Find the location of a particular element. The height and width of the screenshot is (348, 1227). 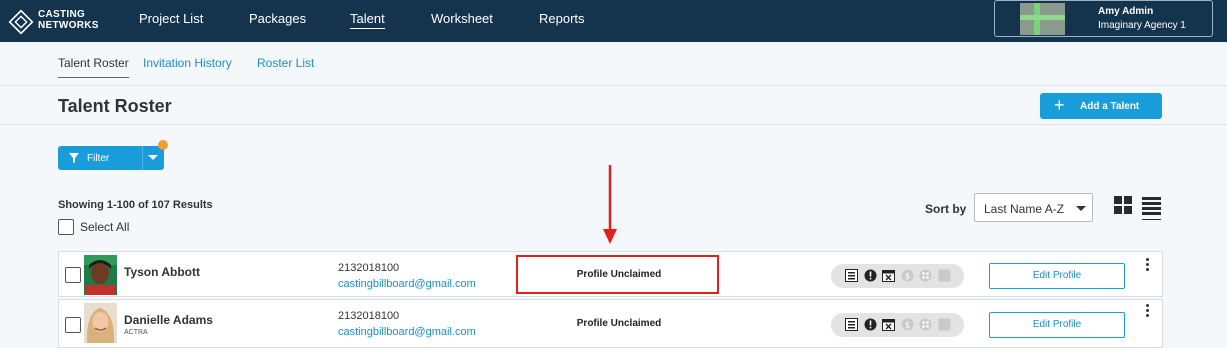

nav-label: Packages is located at coordinates (278, 18).